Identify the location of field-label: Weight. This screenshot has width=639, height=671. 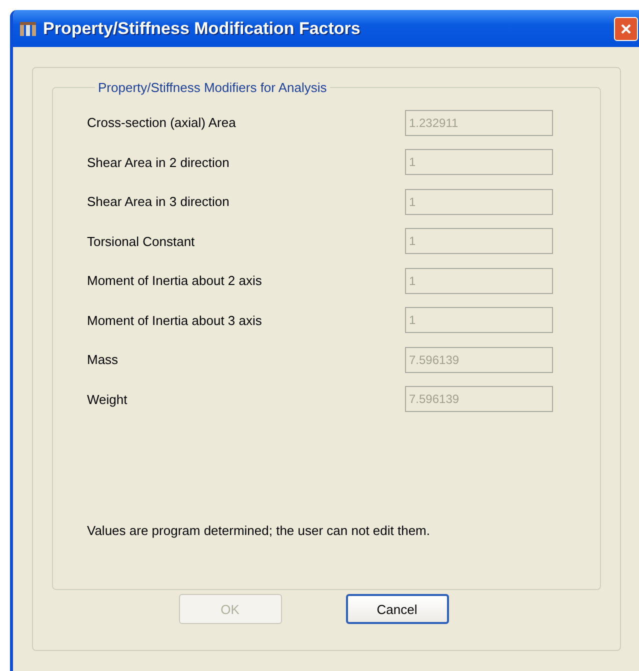
(107, 399).